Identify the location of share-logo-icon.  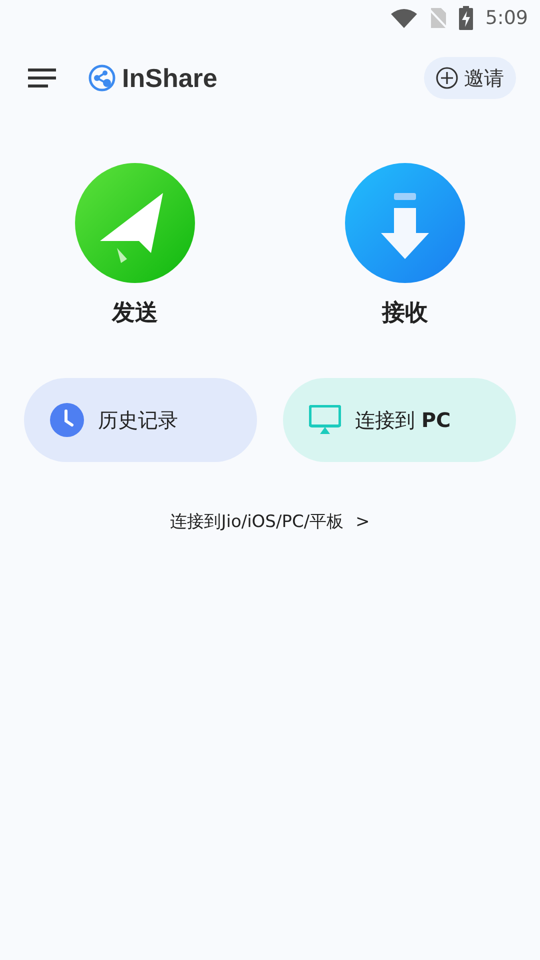
(102, 78).